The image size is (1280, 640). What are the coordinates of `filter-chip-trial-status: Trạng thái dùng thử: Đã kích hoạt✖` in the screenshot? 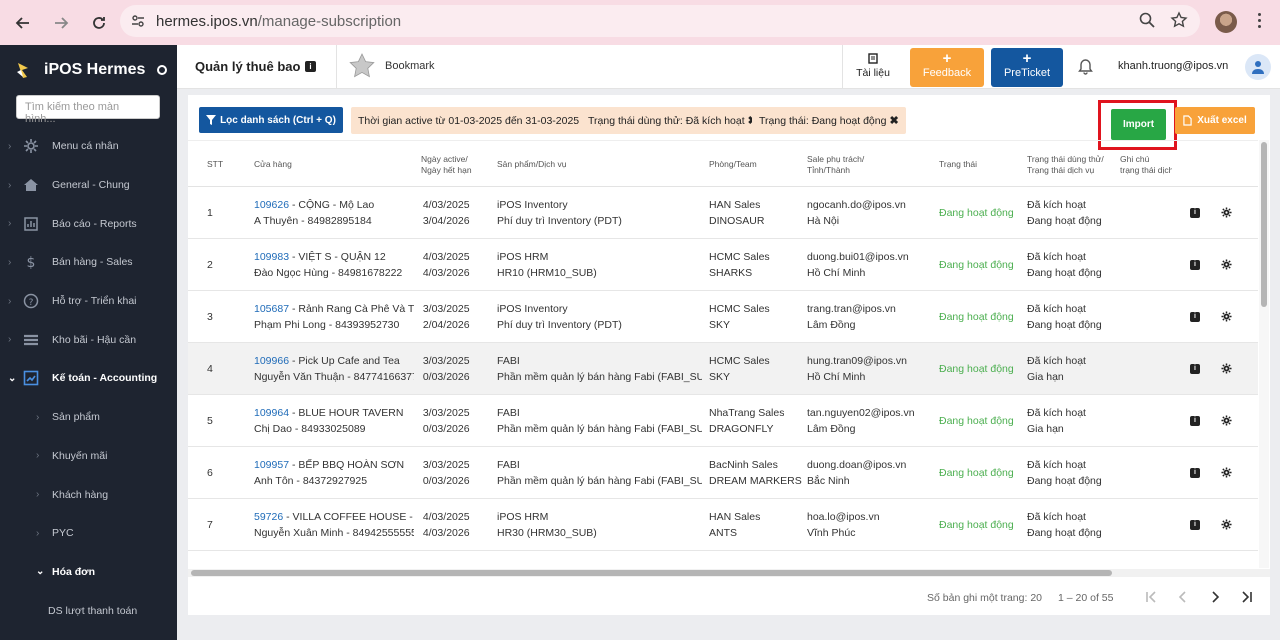 It's located at (672, 120).